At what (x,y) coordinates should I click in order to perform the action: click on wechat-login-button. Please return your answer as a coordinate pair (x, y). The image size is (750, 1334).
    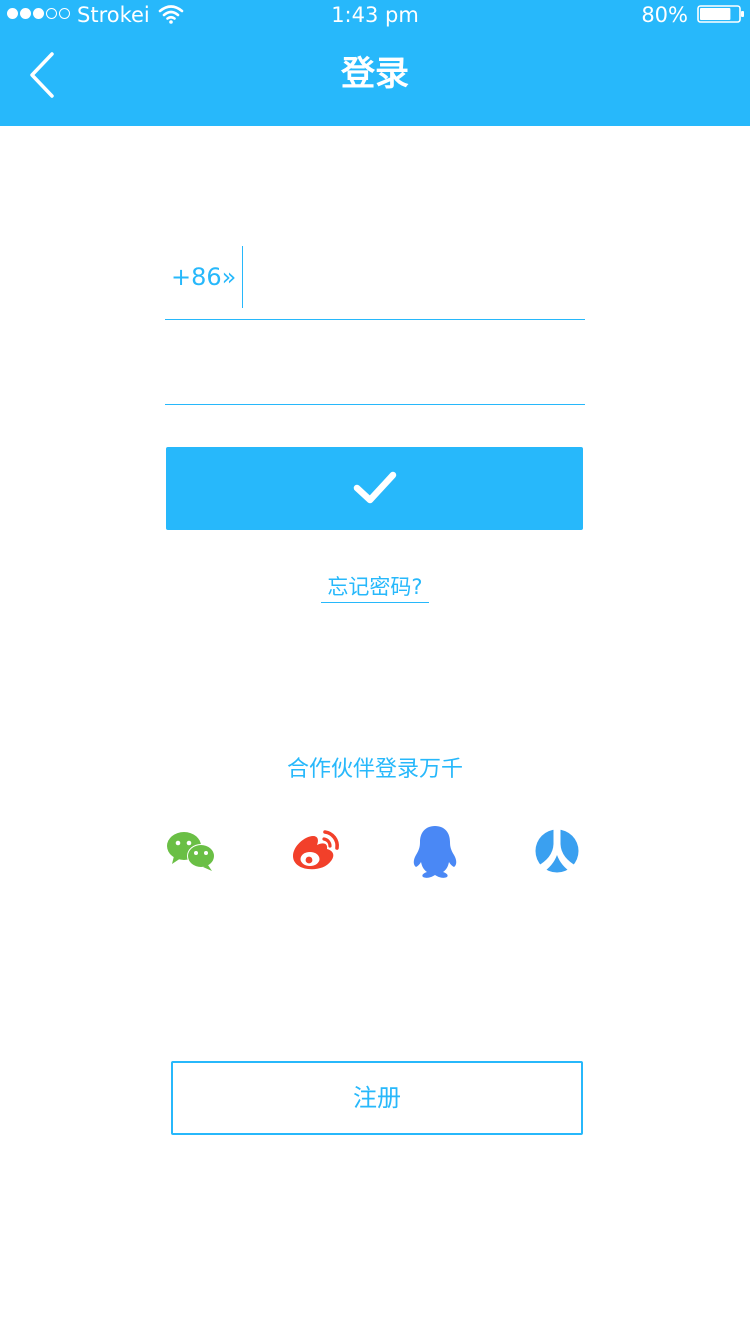
    Looking at the image, I should click on (192, 852).